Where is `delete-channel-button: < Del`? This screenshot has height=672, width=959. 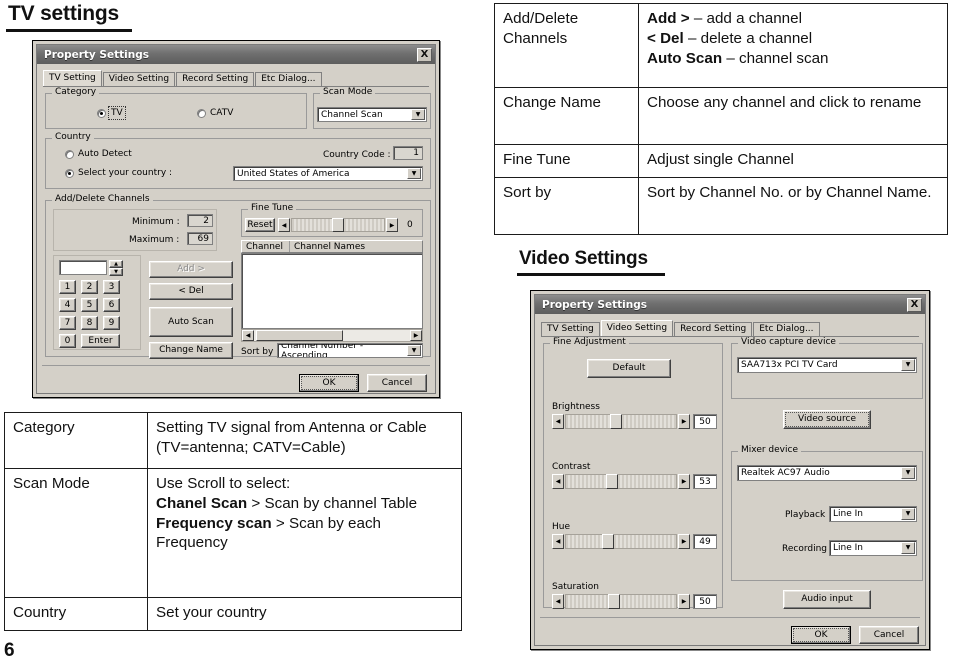 delete-channel-button: < Del is located at coordinates (191, 291).